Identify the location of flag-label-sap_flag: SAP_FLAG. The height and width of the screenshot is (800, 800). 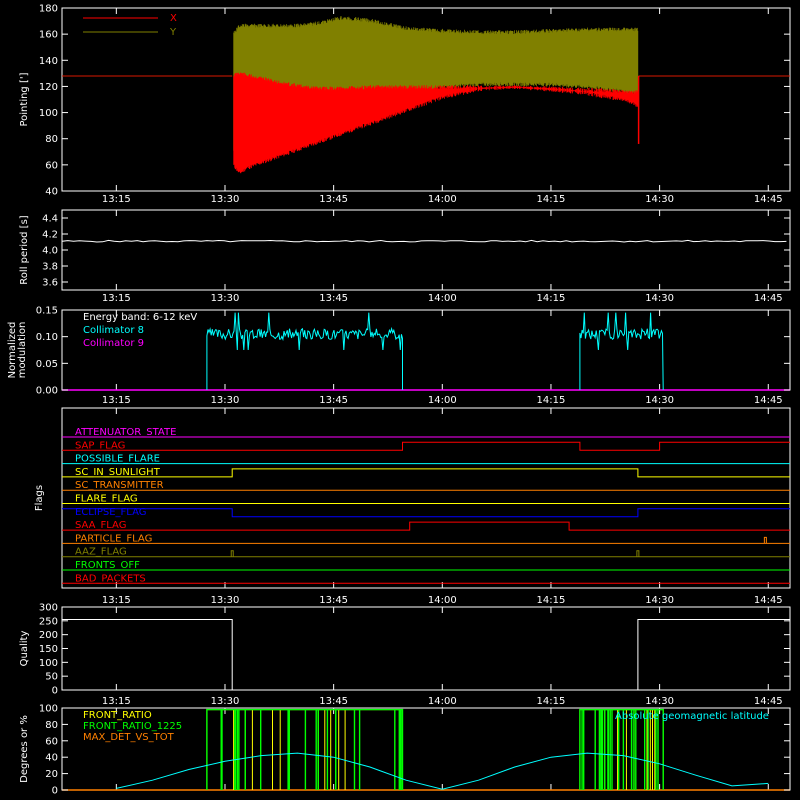
(100, 445).